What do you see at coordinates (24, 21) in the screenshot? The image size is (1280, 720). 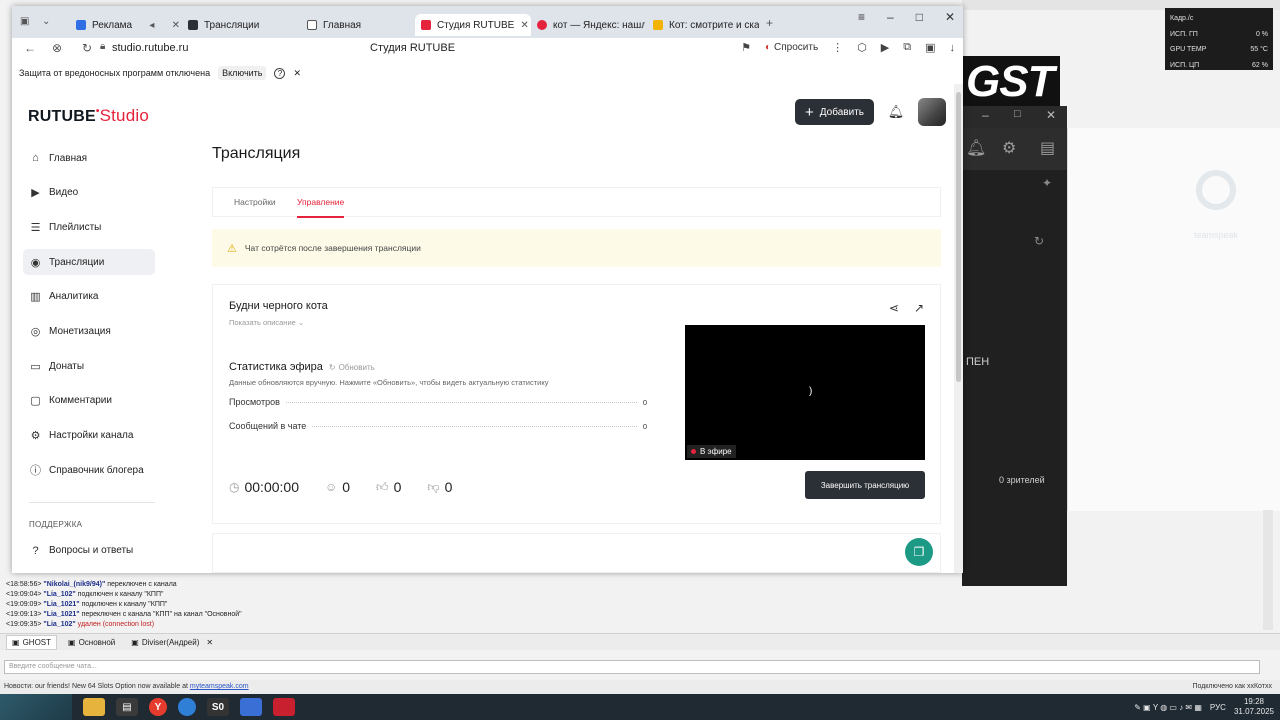 I see `tab-menu-icon: ▣` at bounding box center [24, 21].